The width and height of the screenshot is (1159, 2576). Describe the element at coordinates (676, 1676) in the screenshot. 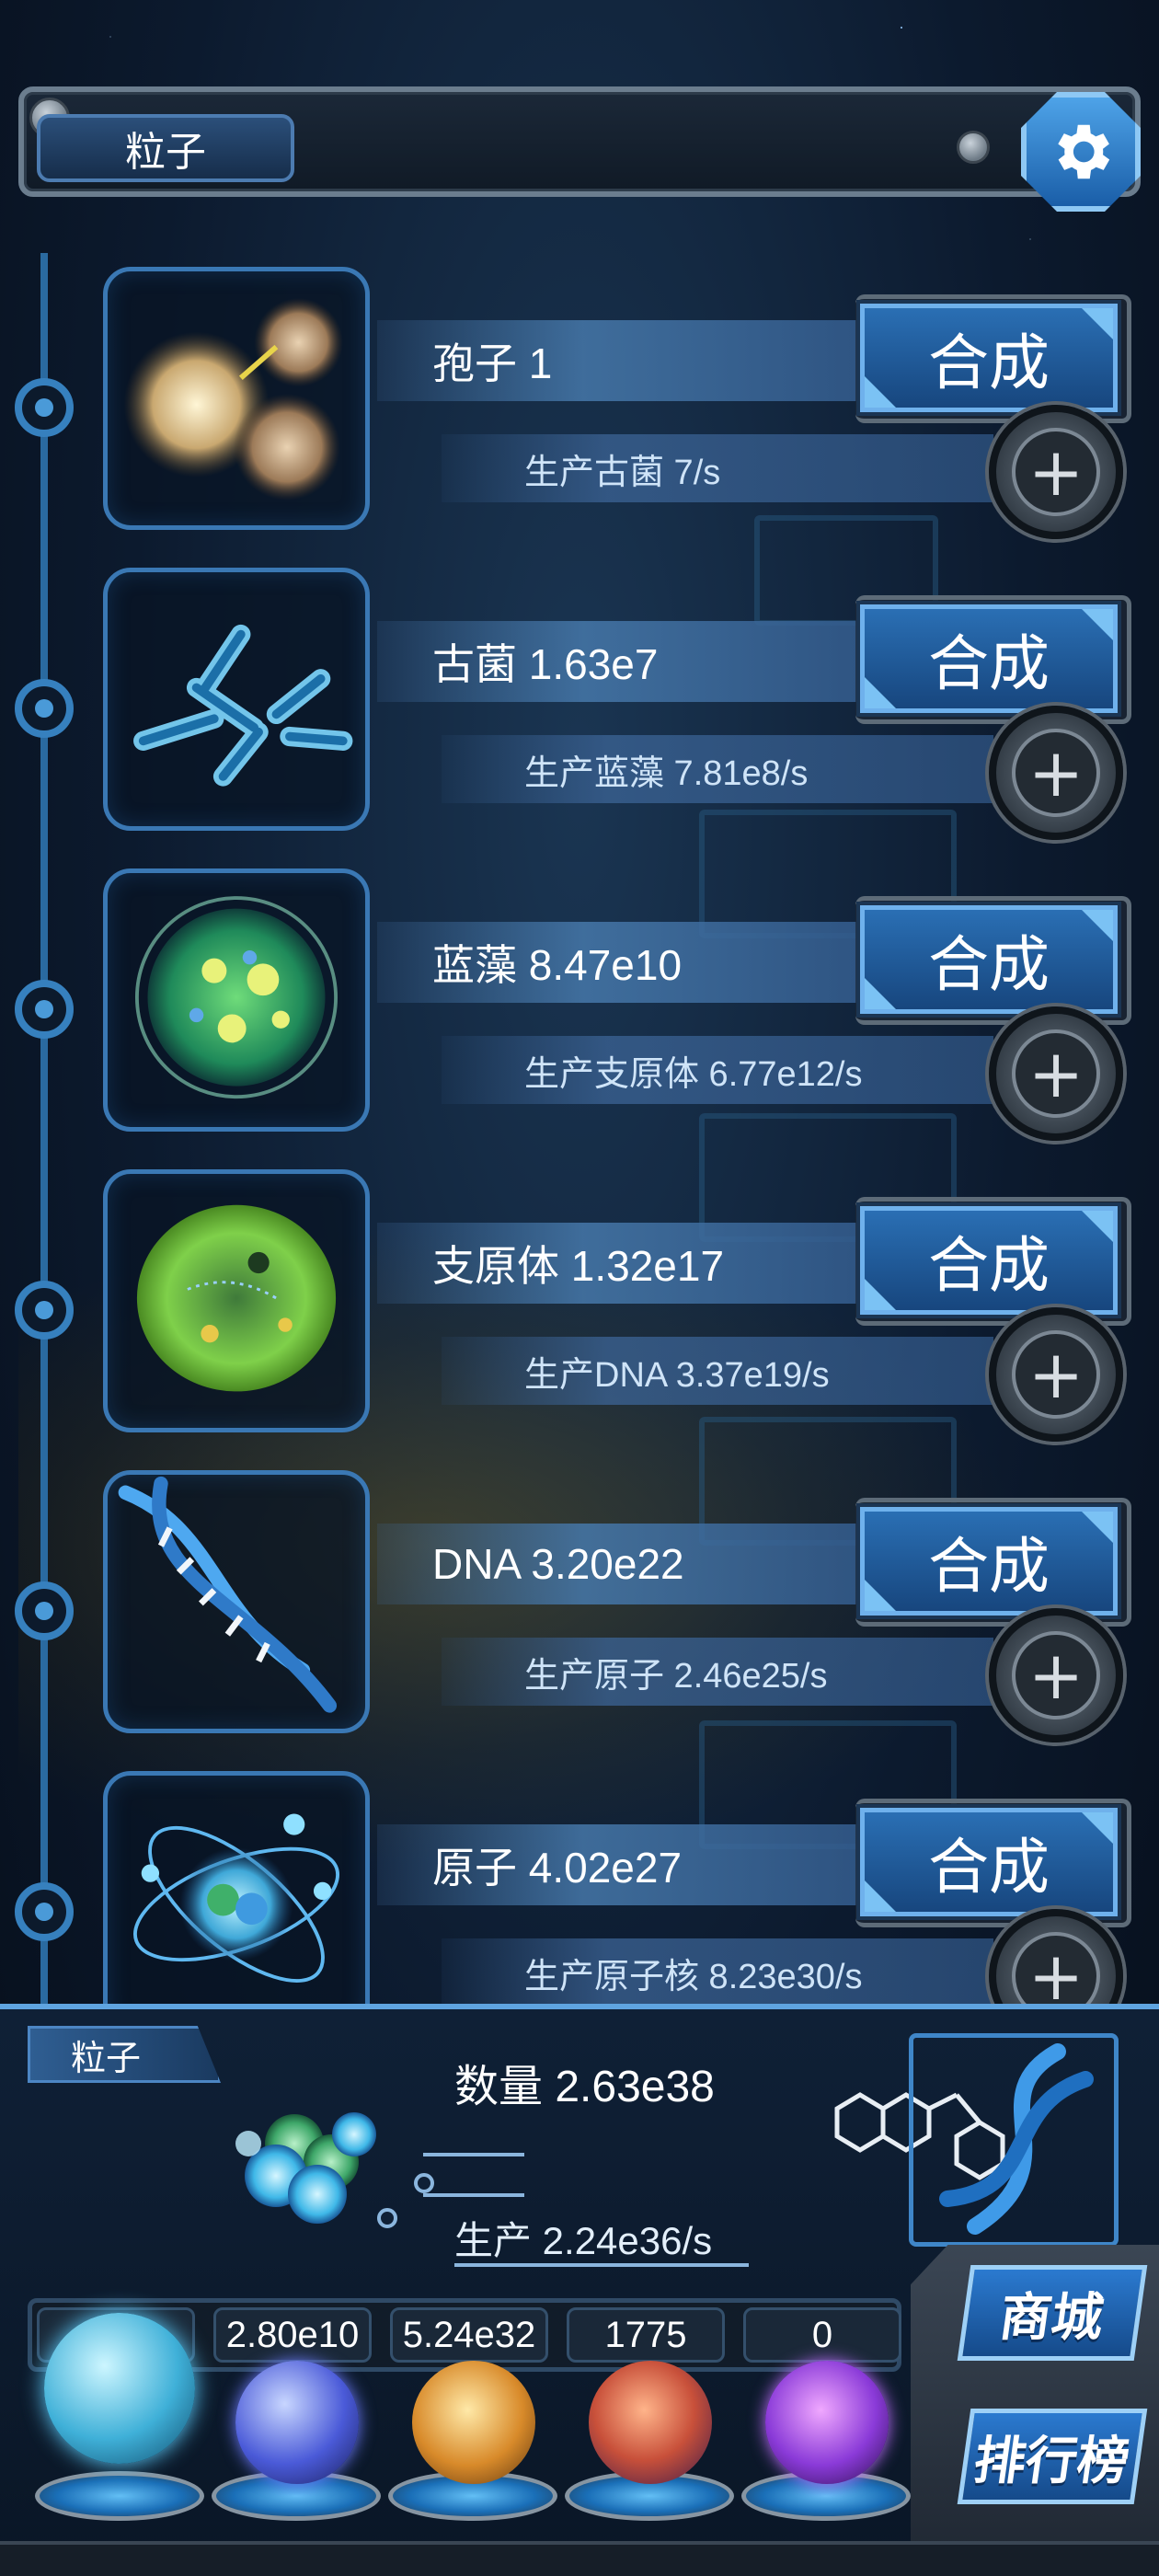

I see `production-label: 生产原子 2.46e25/s` at that location.